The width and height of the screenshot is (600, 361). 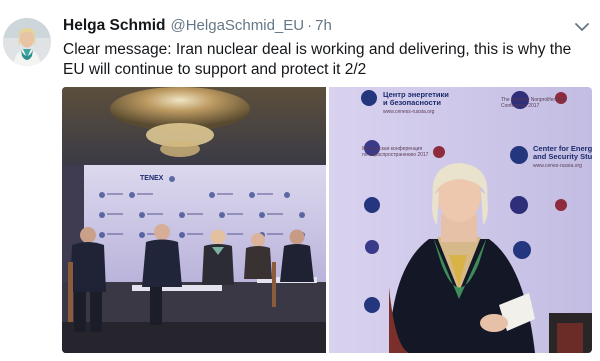 What do you see at coordinates (323, 25) in the screenshot?
I see `timestamp: 7h` at bounding box center [323, 25].